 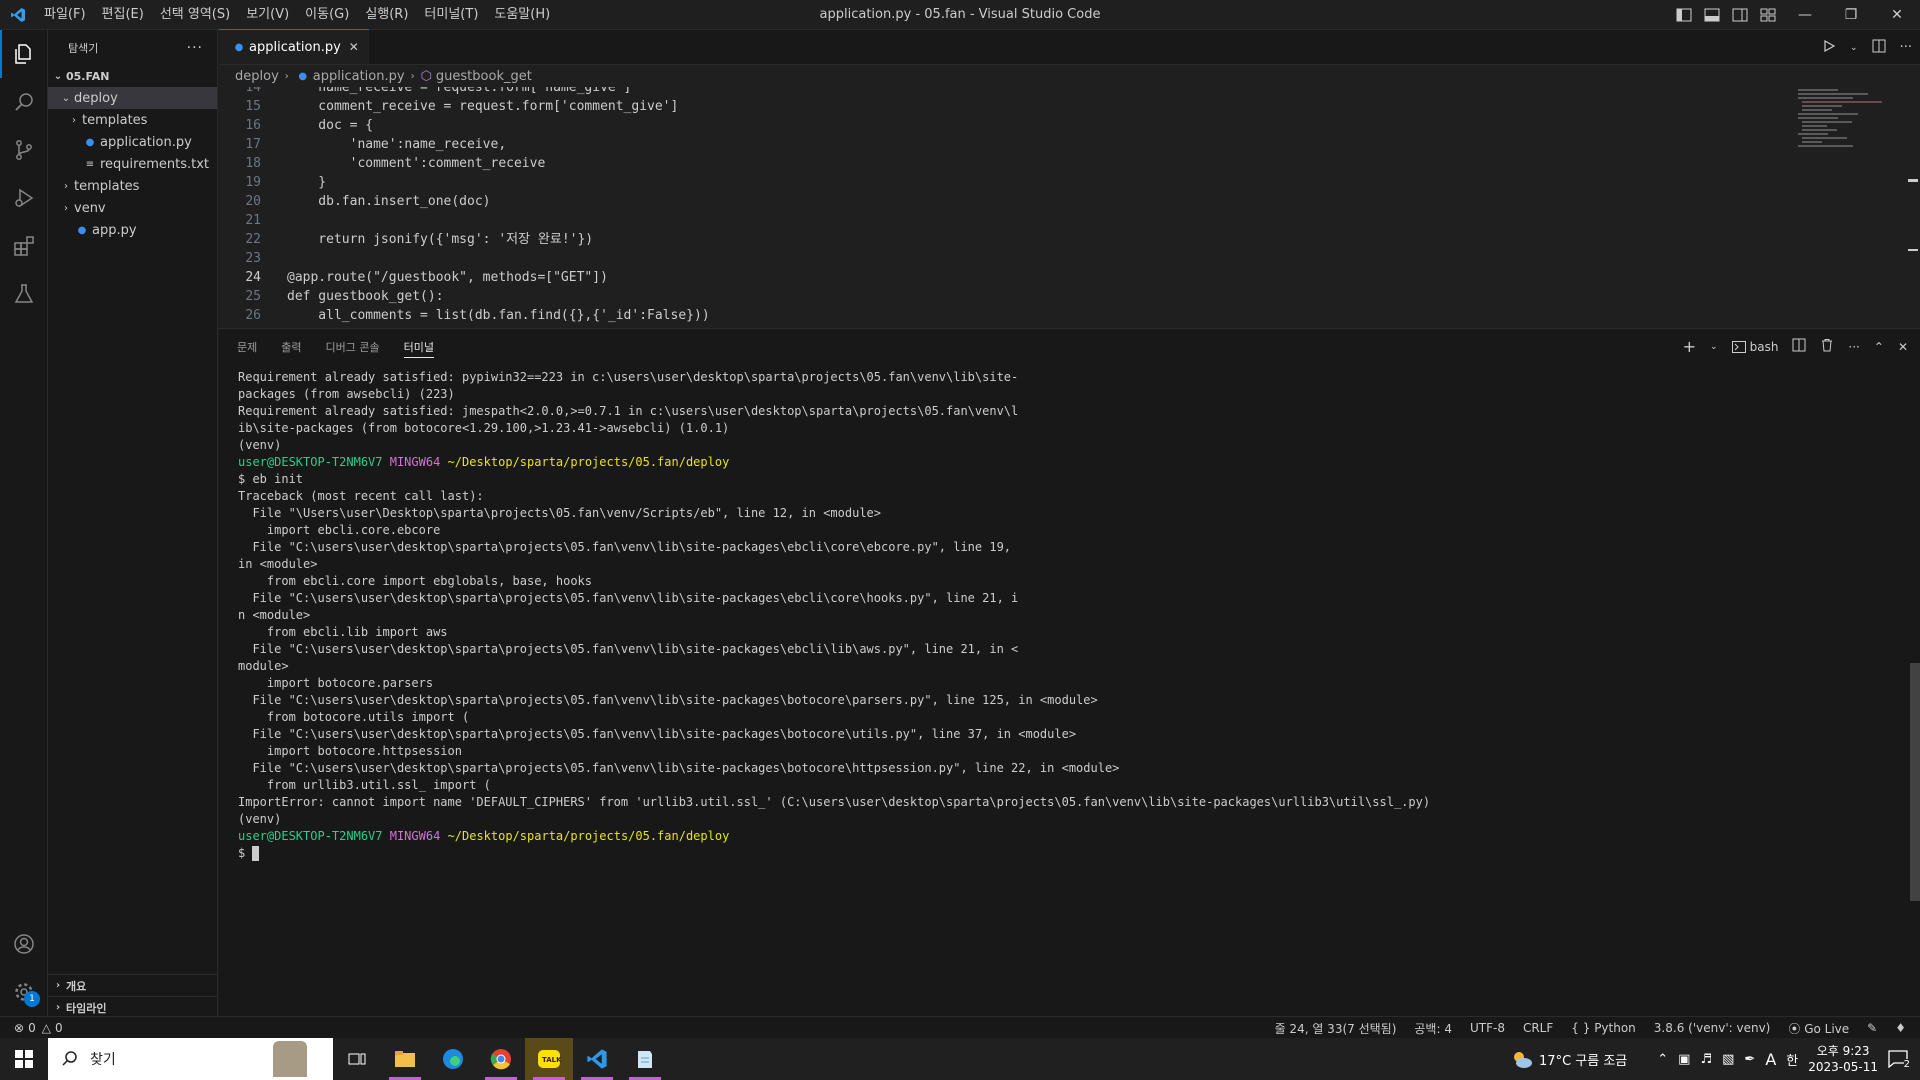 What do you see at coordinates (190, 1059) in the screenshot?
I see `taskbar-search-box: 찾기` at bounding box center [190, 1059].